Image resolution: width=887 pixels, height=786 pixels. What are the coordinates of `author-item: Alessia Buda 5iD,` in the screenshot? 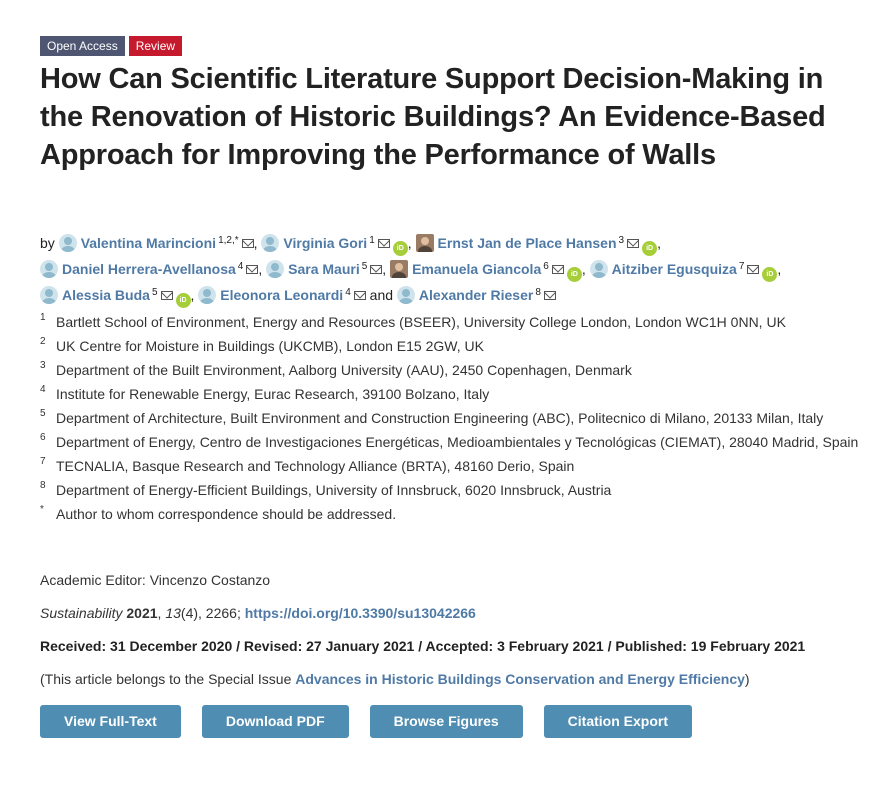 It's located at (117, 297).